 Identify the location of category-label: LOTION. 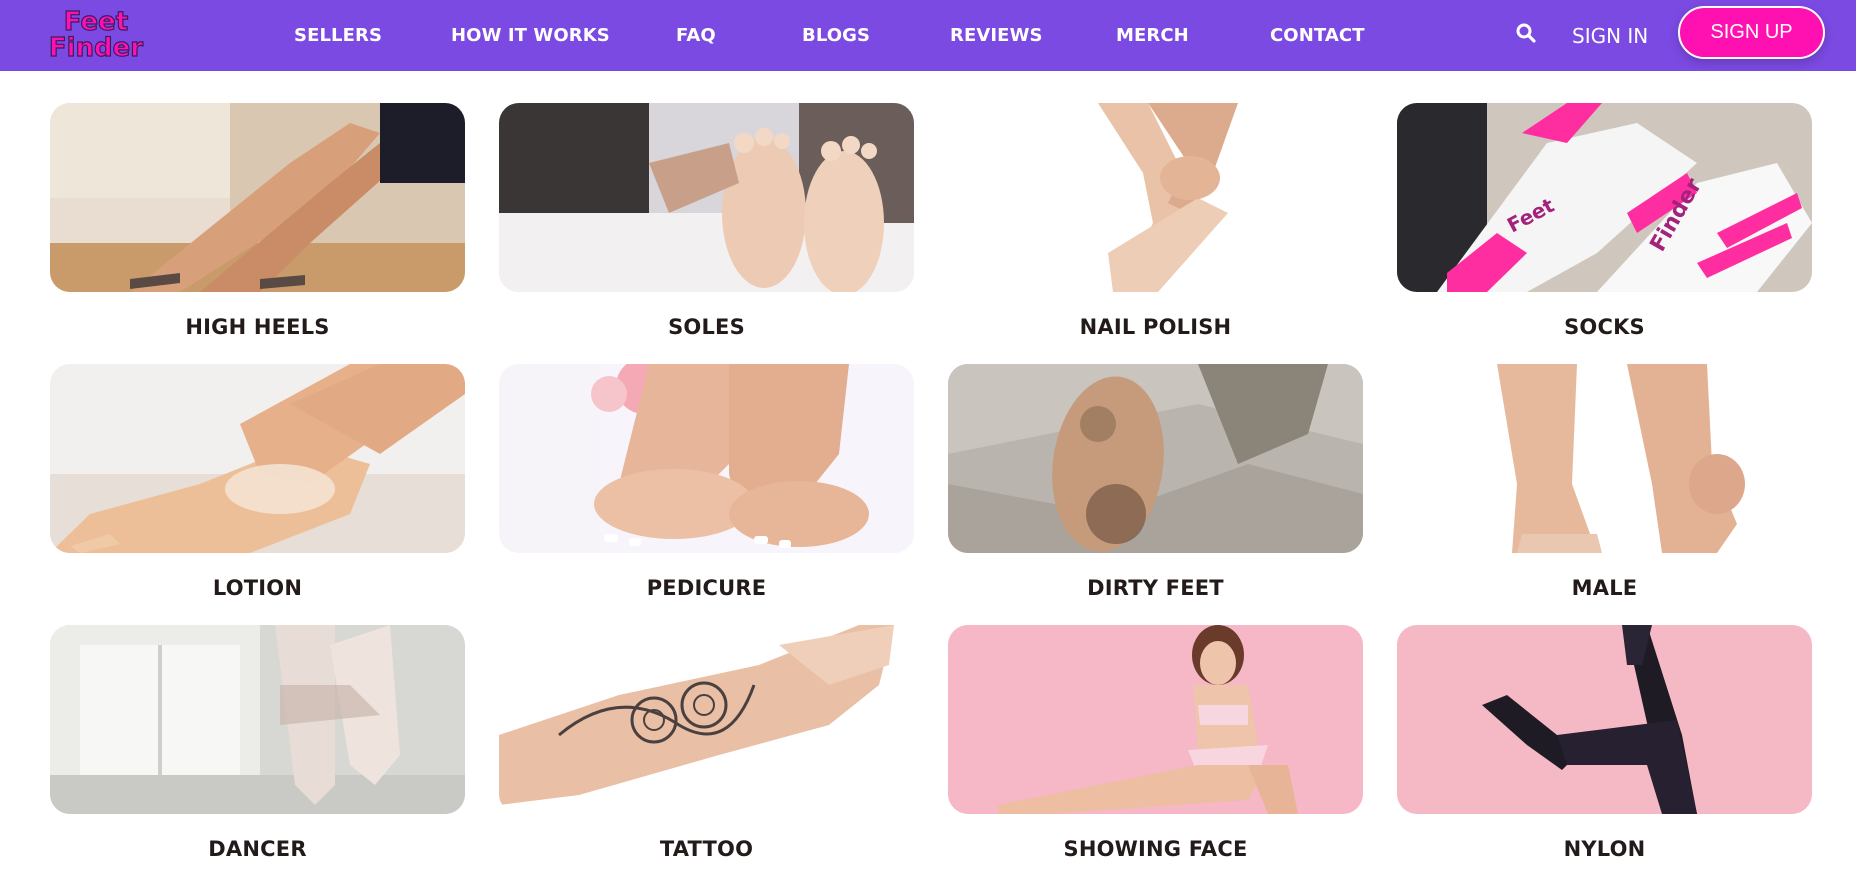
(257, 588).